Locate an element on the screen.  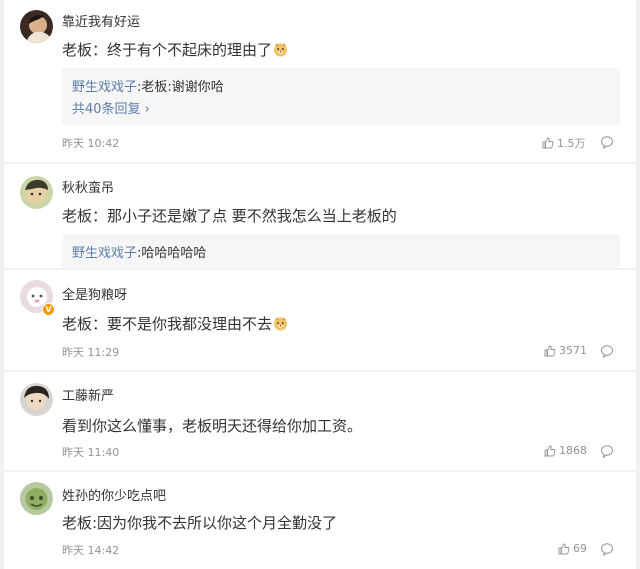
like-count: 3571 is located at coordinates (573, 350).